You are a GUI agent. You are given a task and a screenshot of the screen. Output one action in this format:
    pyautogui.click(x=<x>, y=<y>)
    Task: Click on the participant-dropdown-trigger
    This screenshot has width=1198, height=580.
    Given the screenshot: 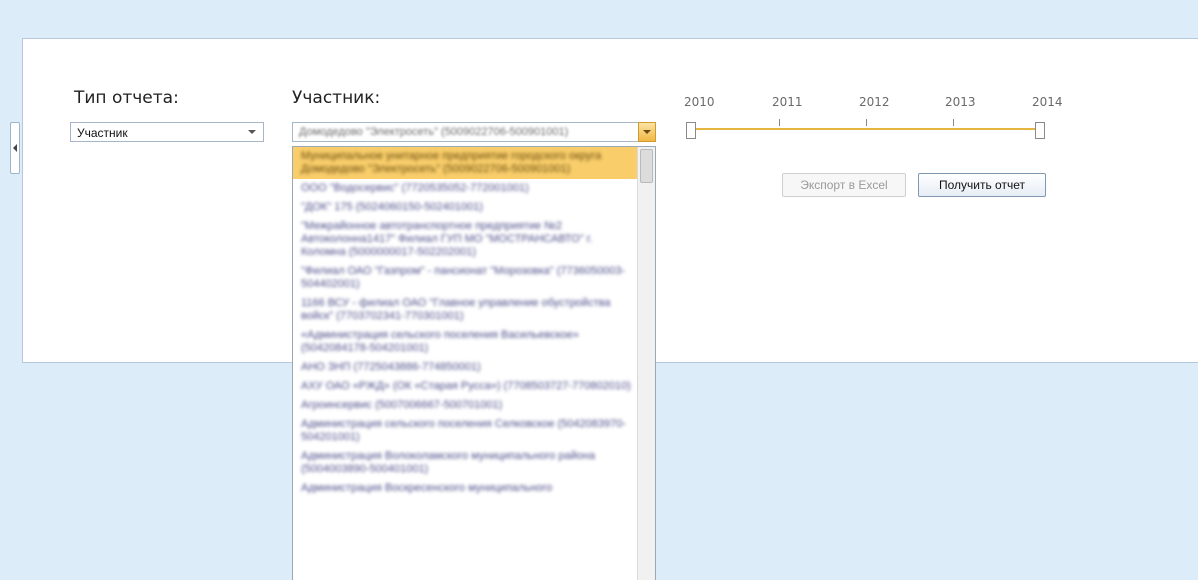 What is the action you would take?
    pyautogui.click(x=647, y=132)
    